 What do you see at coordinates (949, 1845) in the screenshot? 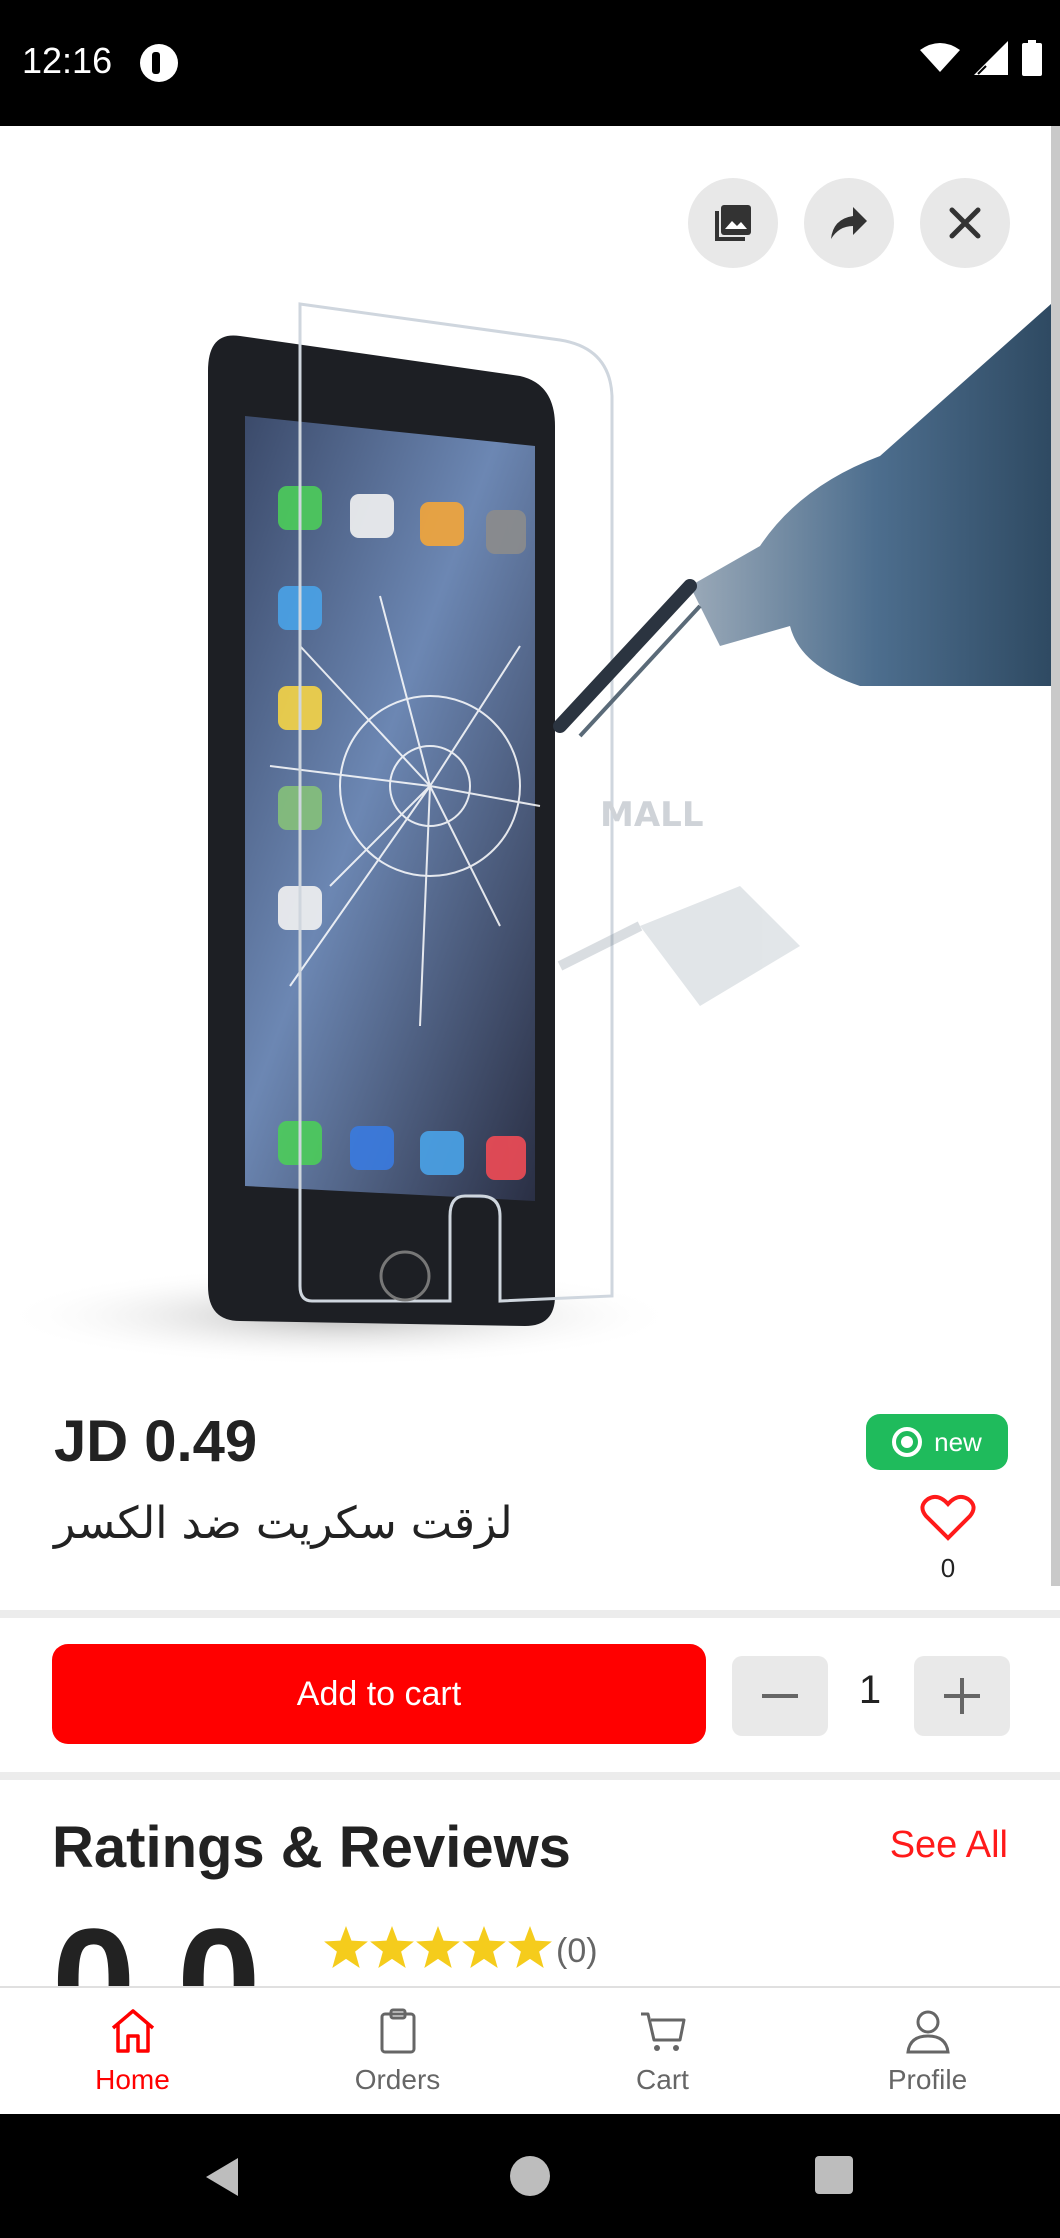
I see `see-all-link: See All` at bounding box center [949, 1845].